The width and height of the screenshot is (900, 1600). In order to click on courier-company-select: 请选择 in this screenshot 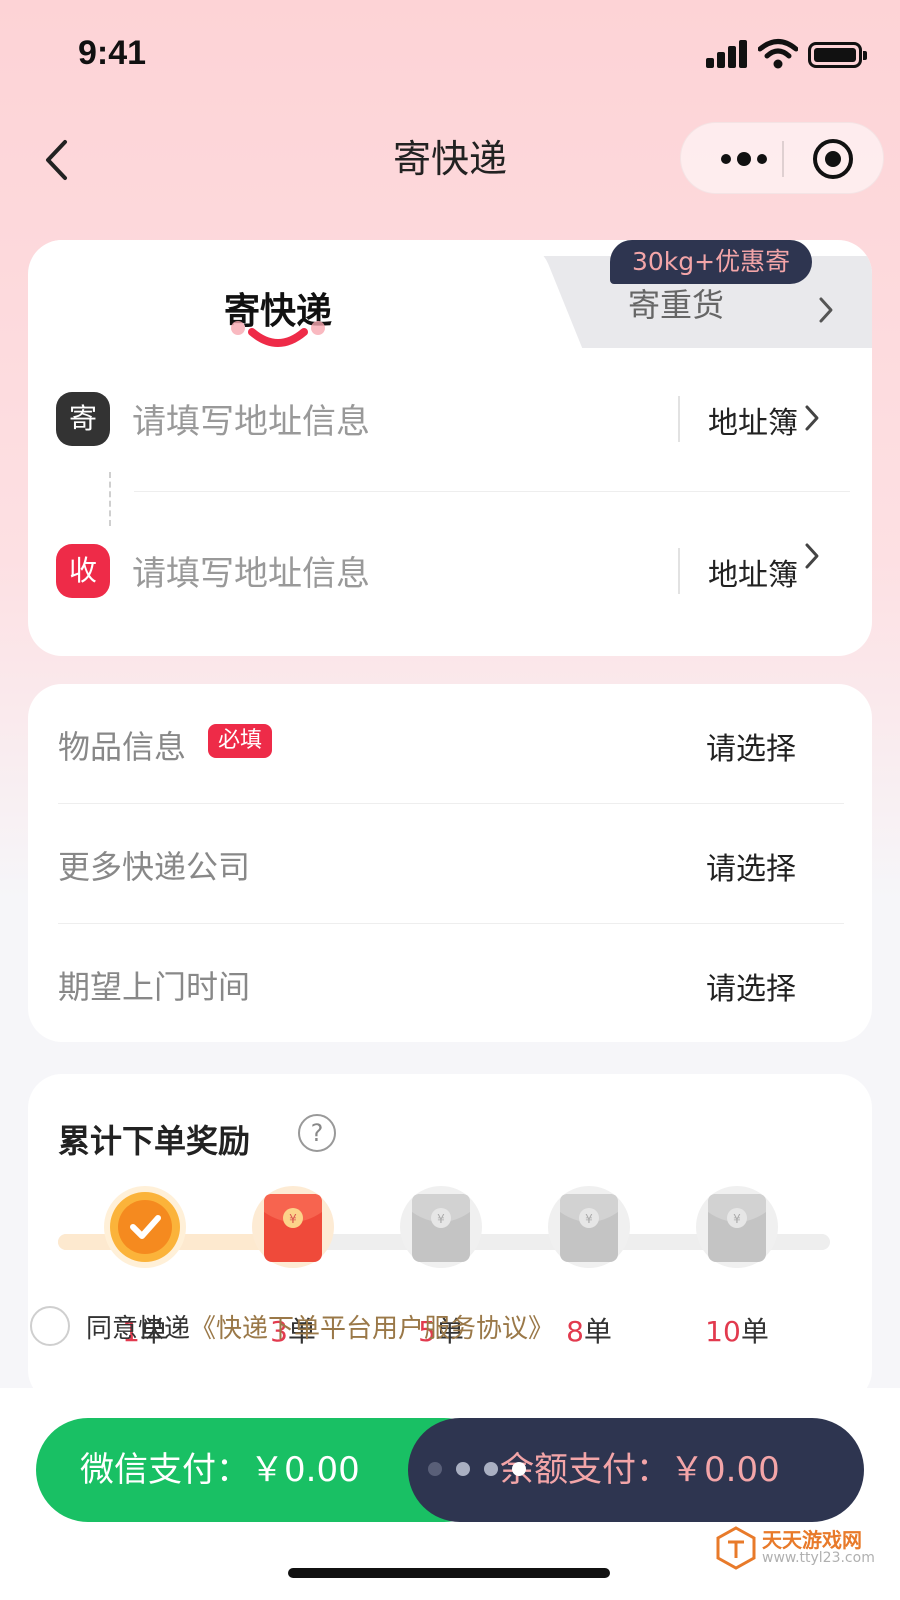, I will do `click(751, 866)`.